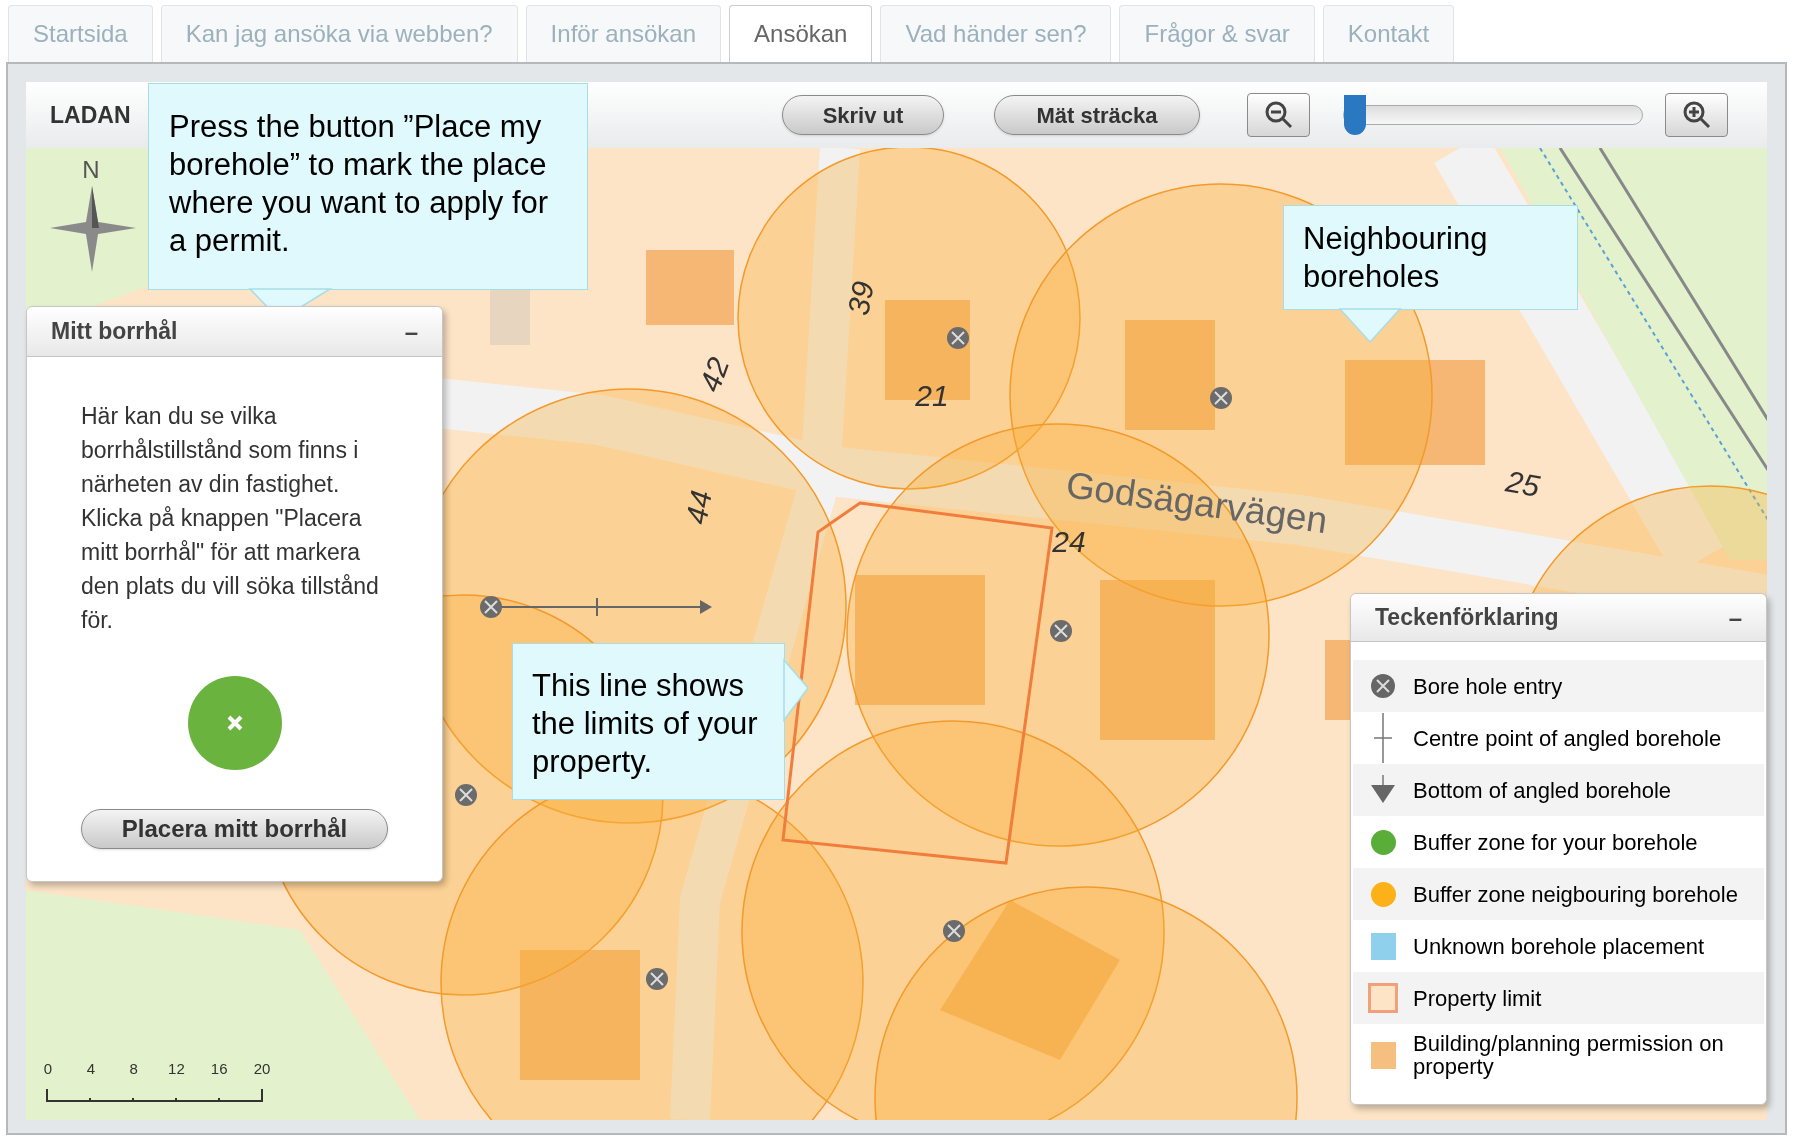 The width and height of the screenshot is (1793, 1138). I want to click on legend-title: Teckenförklaring, so click(1467, 618).